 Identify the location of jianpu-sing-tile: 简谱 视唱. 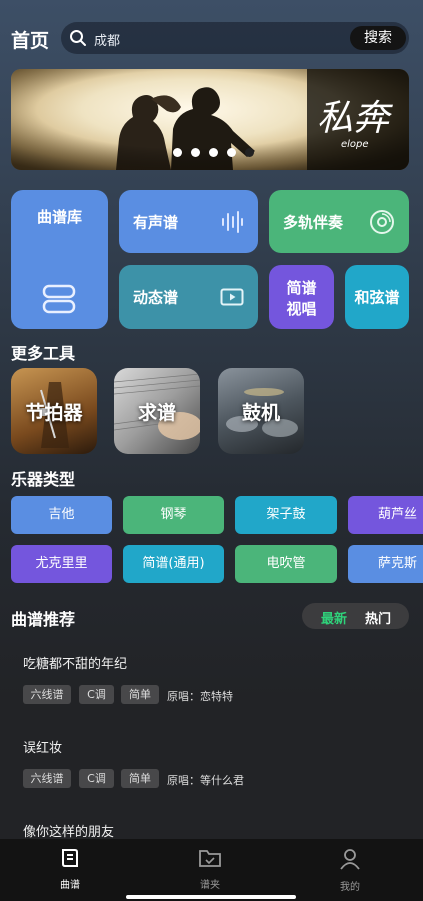
(301, 297).